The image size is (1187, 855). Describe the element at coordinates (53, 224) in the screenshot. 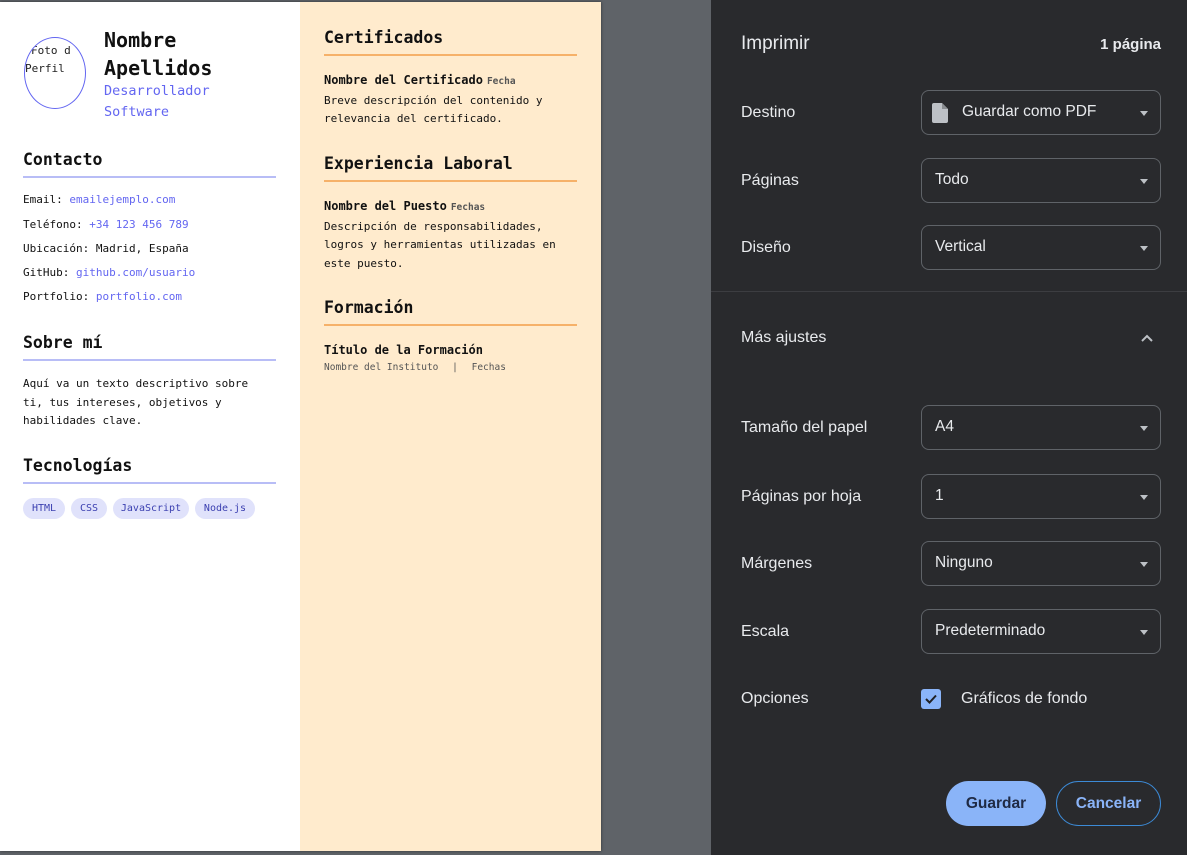

I see `phone-label: Teléfono:` at that location.